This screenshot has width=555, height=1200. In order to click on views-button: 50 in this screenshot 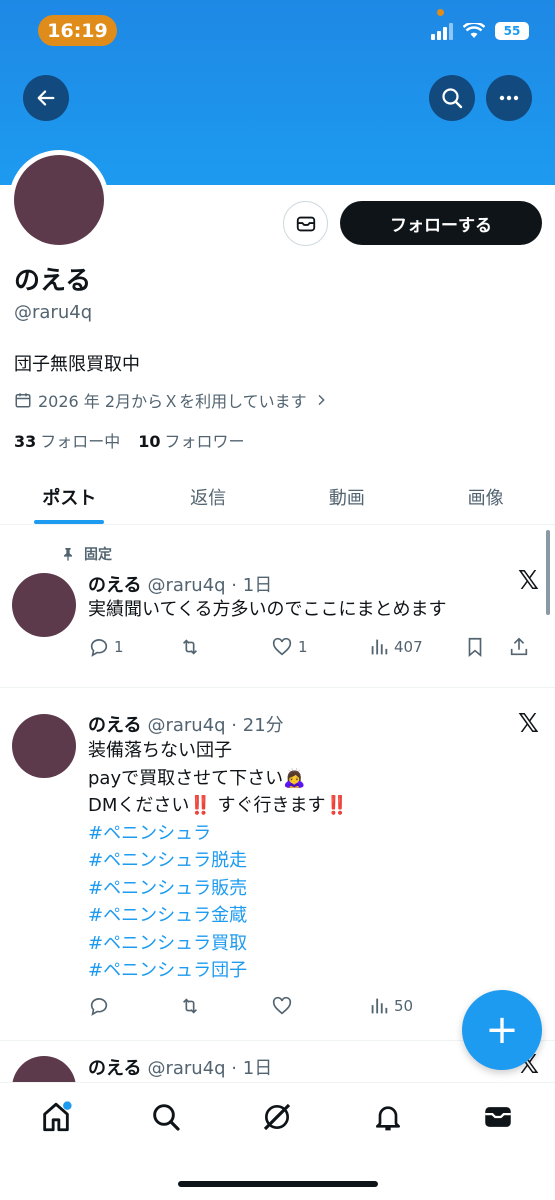, I will do `click(416, 1006)`.